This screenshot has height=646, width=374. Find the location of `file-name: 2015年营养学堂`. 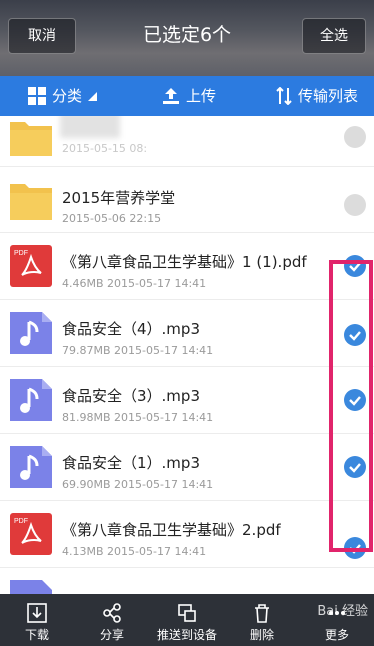

file-name: 2015年营养学堂 is located at coordinates (119, 198).